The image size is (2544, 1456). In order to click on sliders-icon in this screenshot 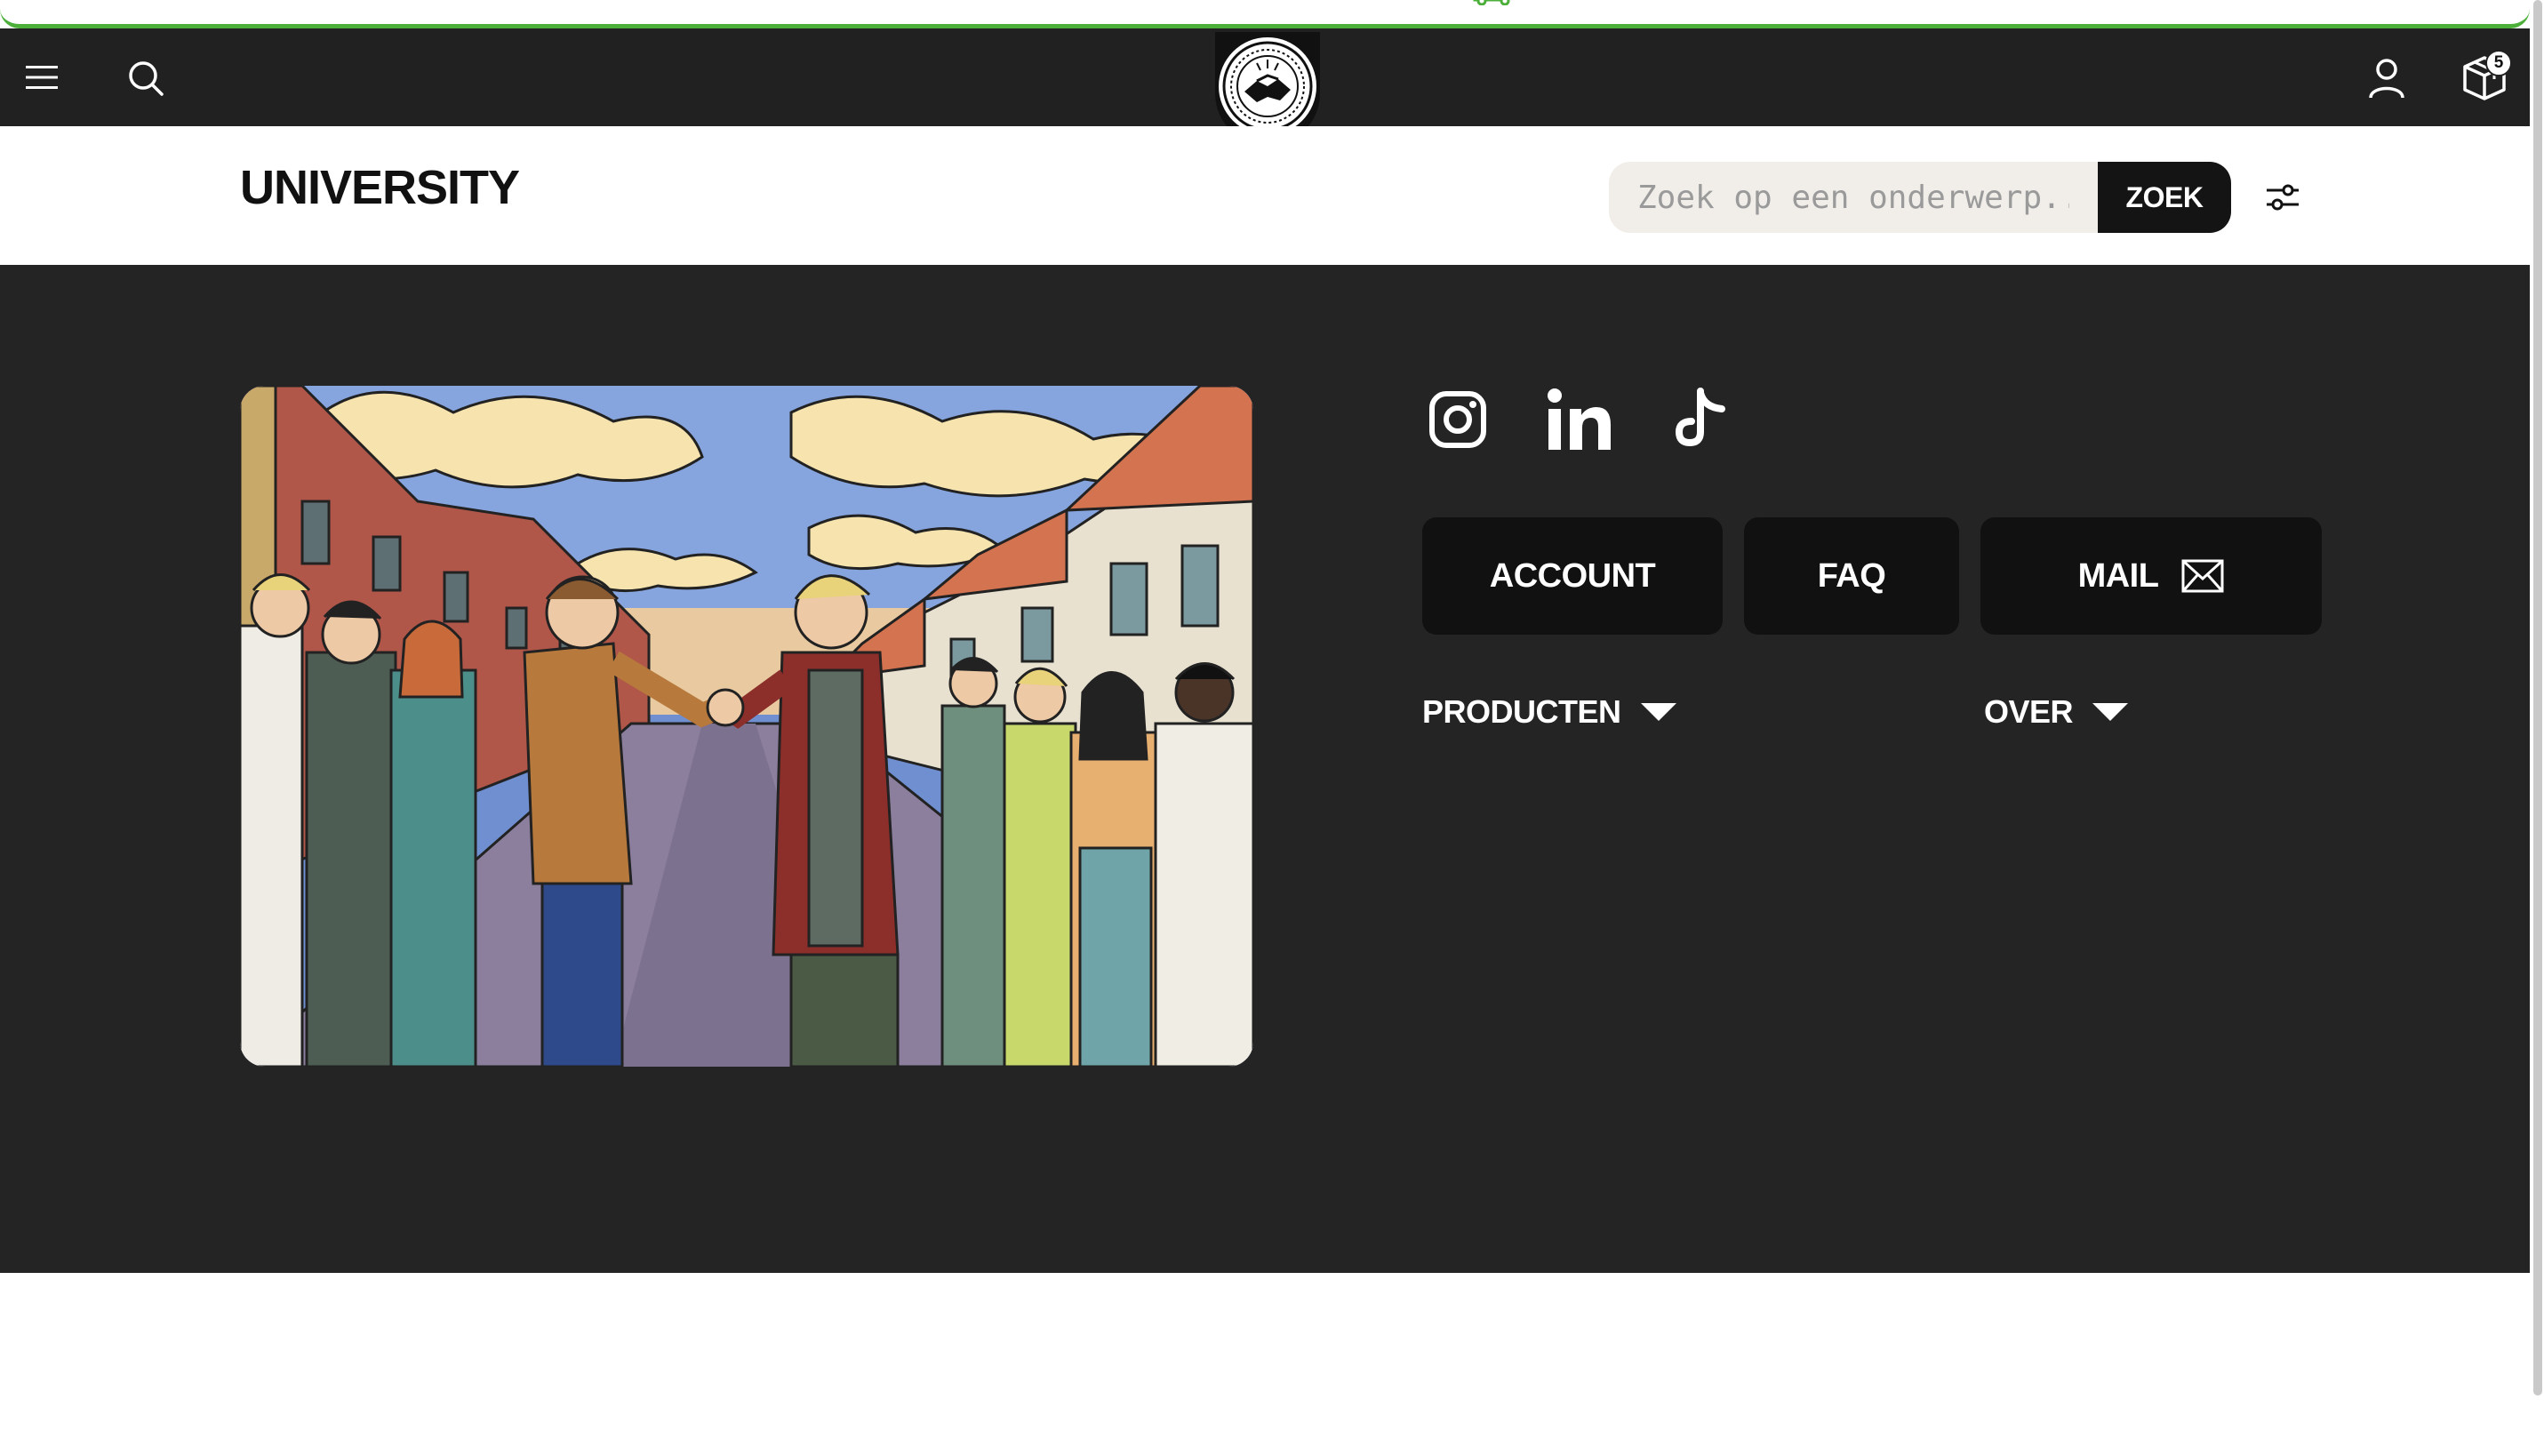, I will do `click(2283, 197)`.